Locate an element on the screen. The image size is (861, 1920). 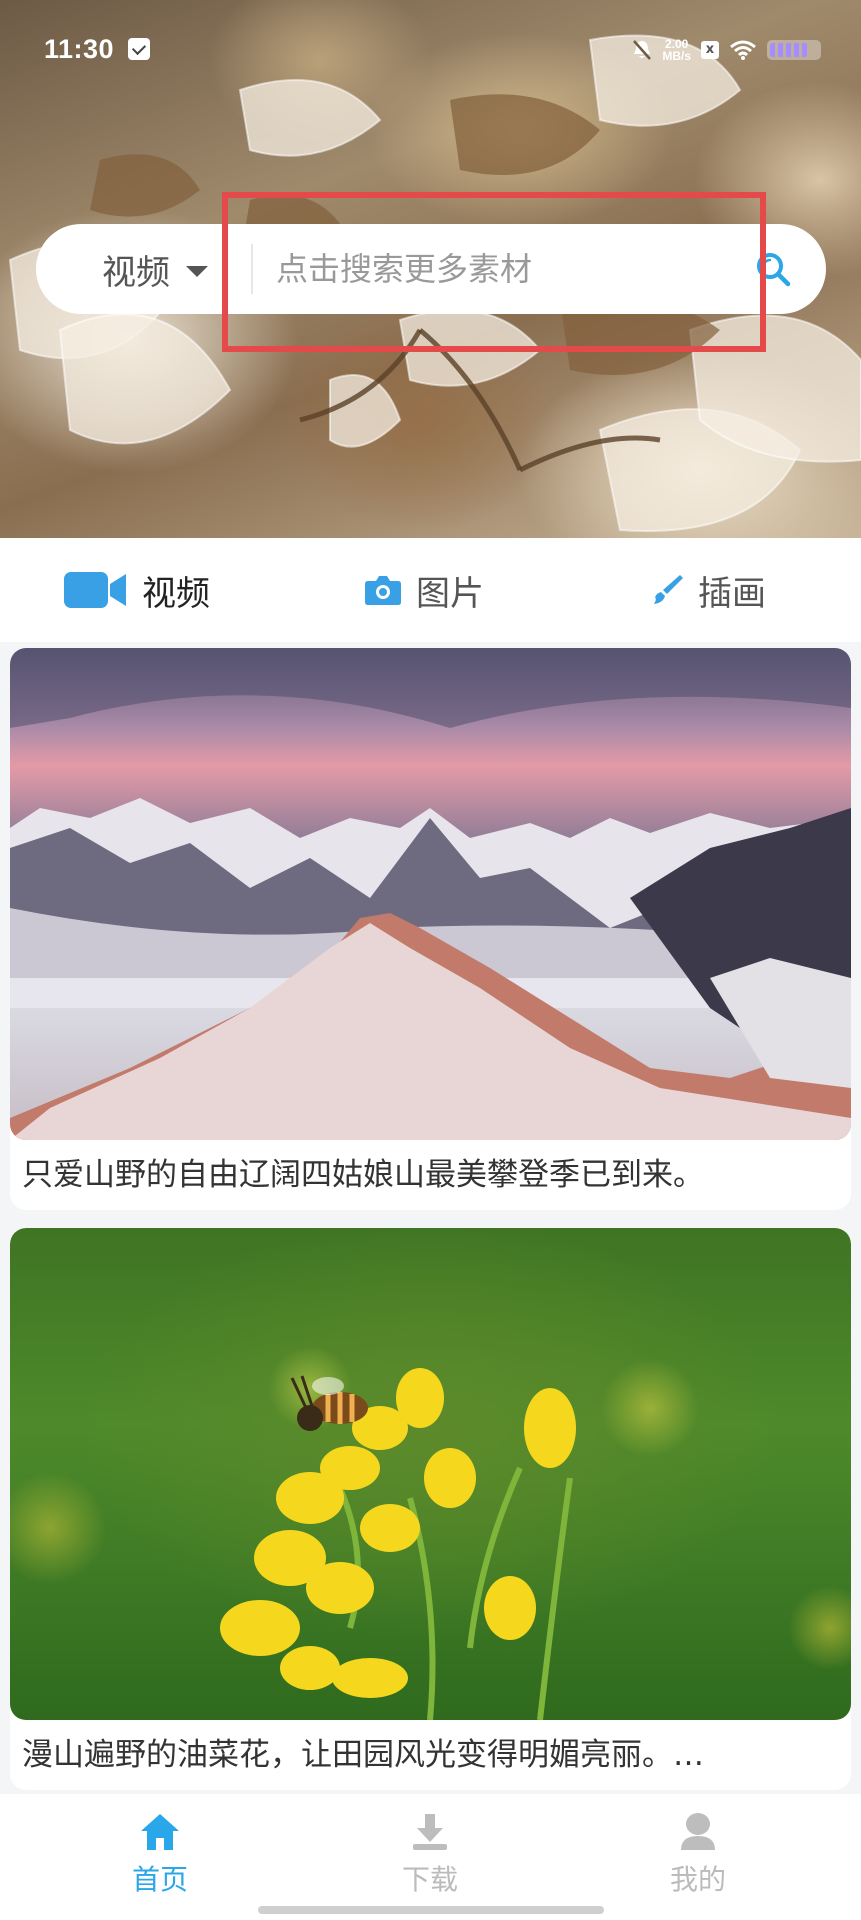
status-bar: 11:30 2.00 MB/s x is located at coordinates (430, 50).